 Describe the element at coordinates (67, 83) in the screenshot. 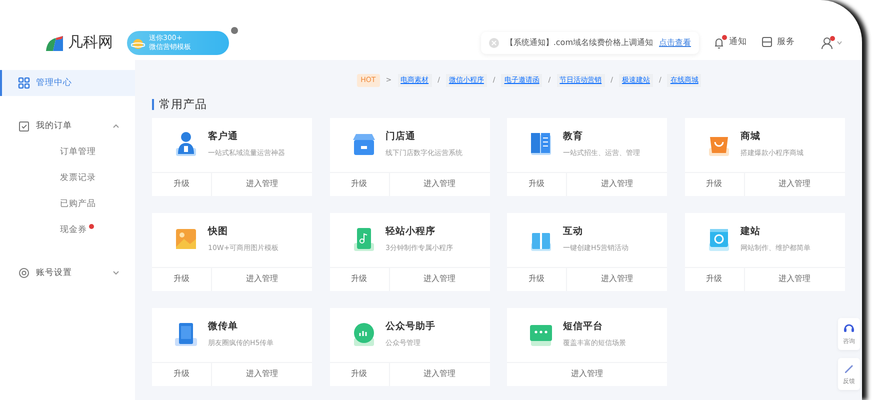

I see `sidebar-item: 管理中心` at that location.